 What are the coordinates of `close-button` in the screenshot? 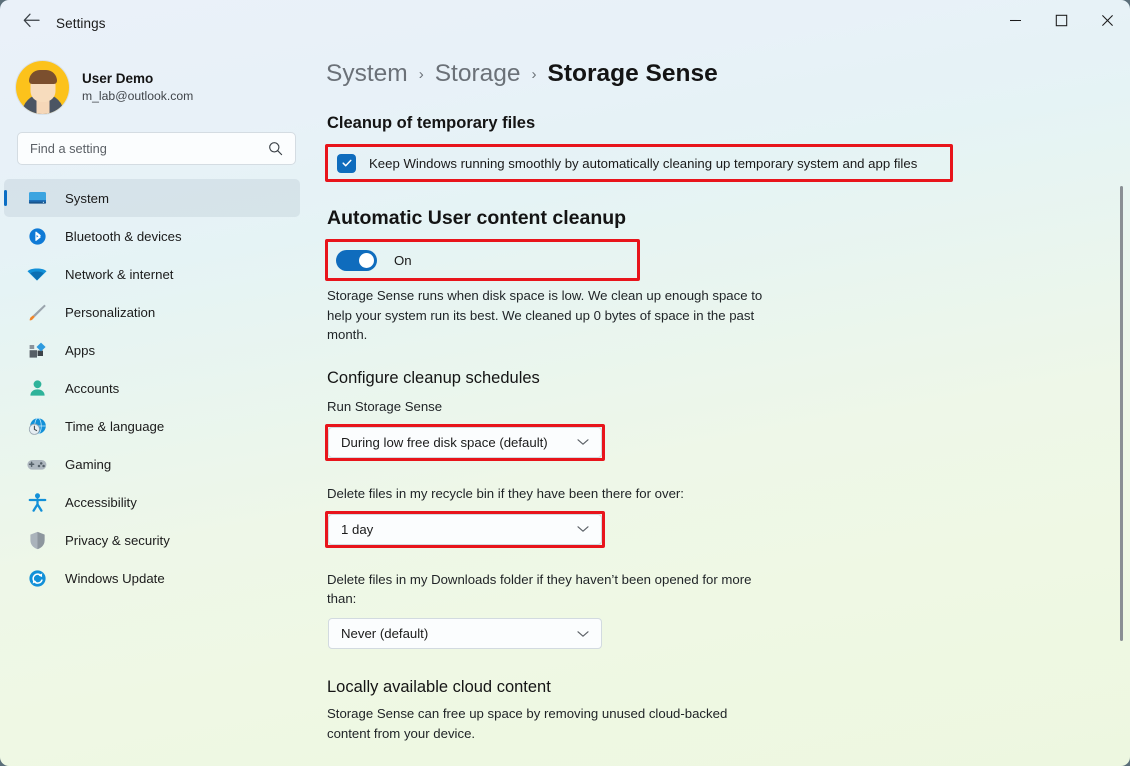 It's located at (1107, 23).